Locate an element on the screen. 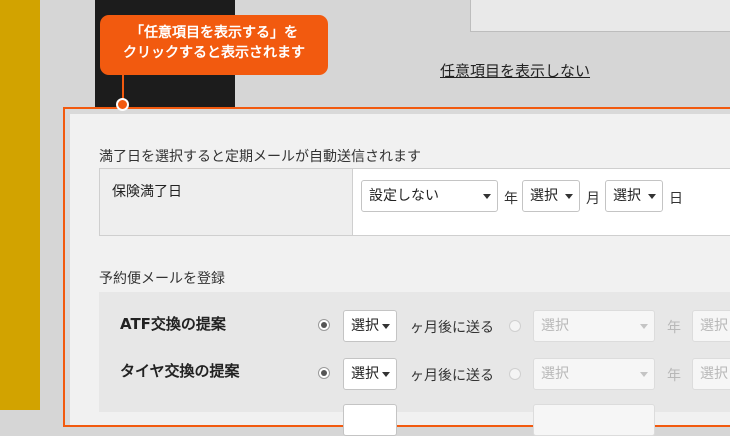  date-radio-tire is located at coordinates (515, 374).